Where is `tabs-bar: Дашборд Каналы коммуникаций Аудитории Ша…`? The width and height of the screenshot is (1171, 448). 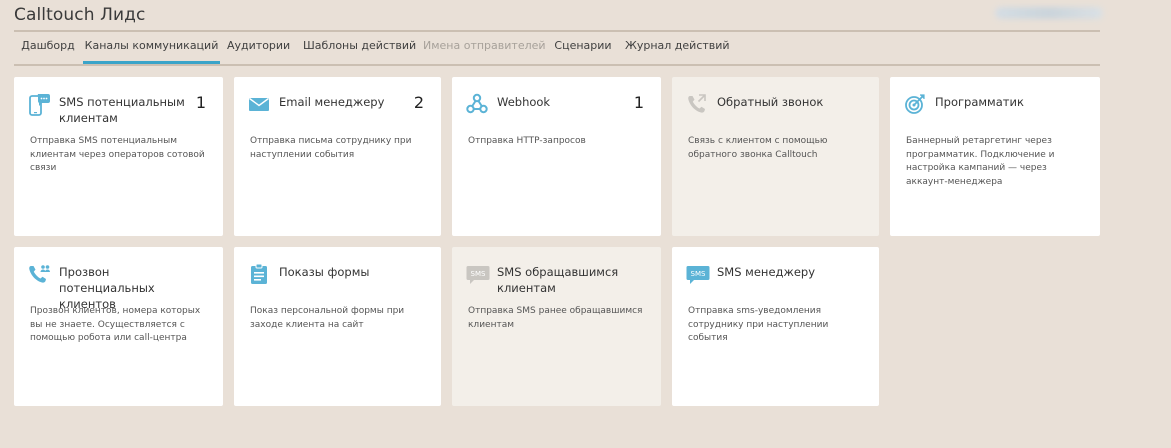 tabs-bar: Дашборд Каналы коммуникаций Аудитории Ша… is located at coordinates (557, 49).